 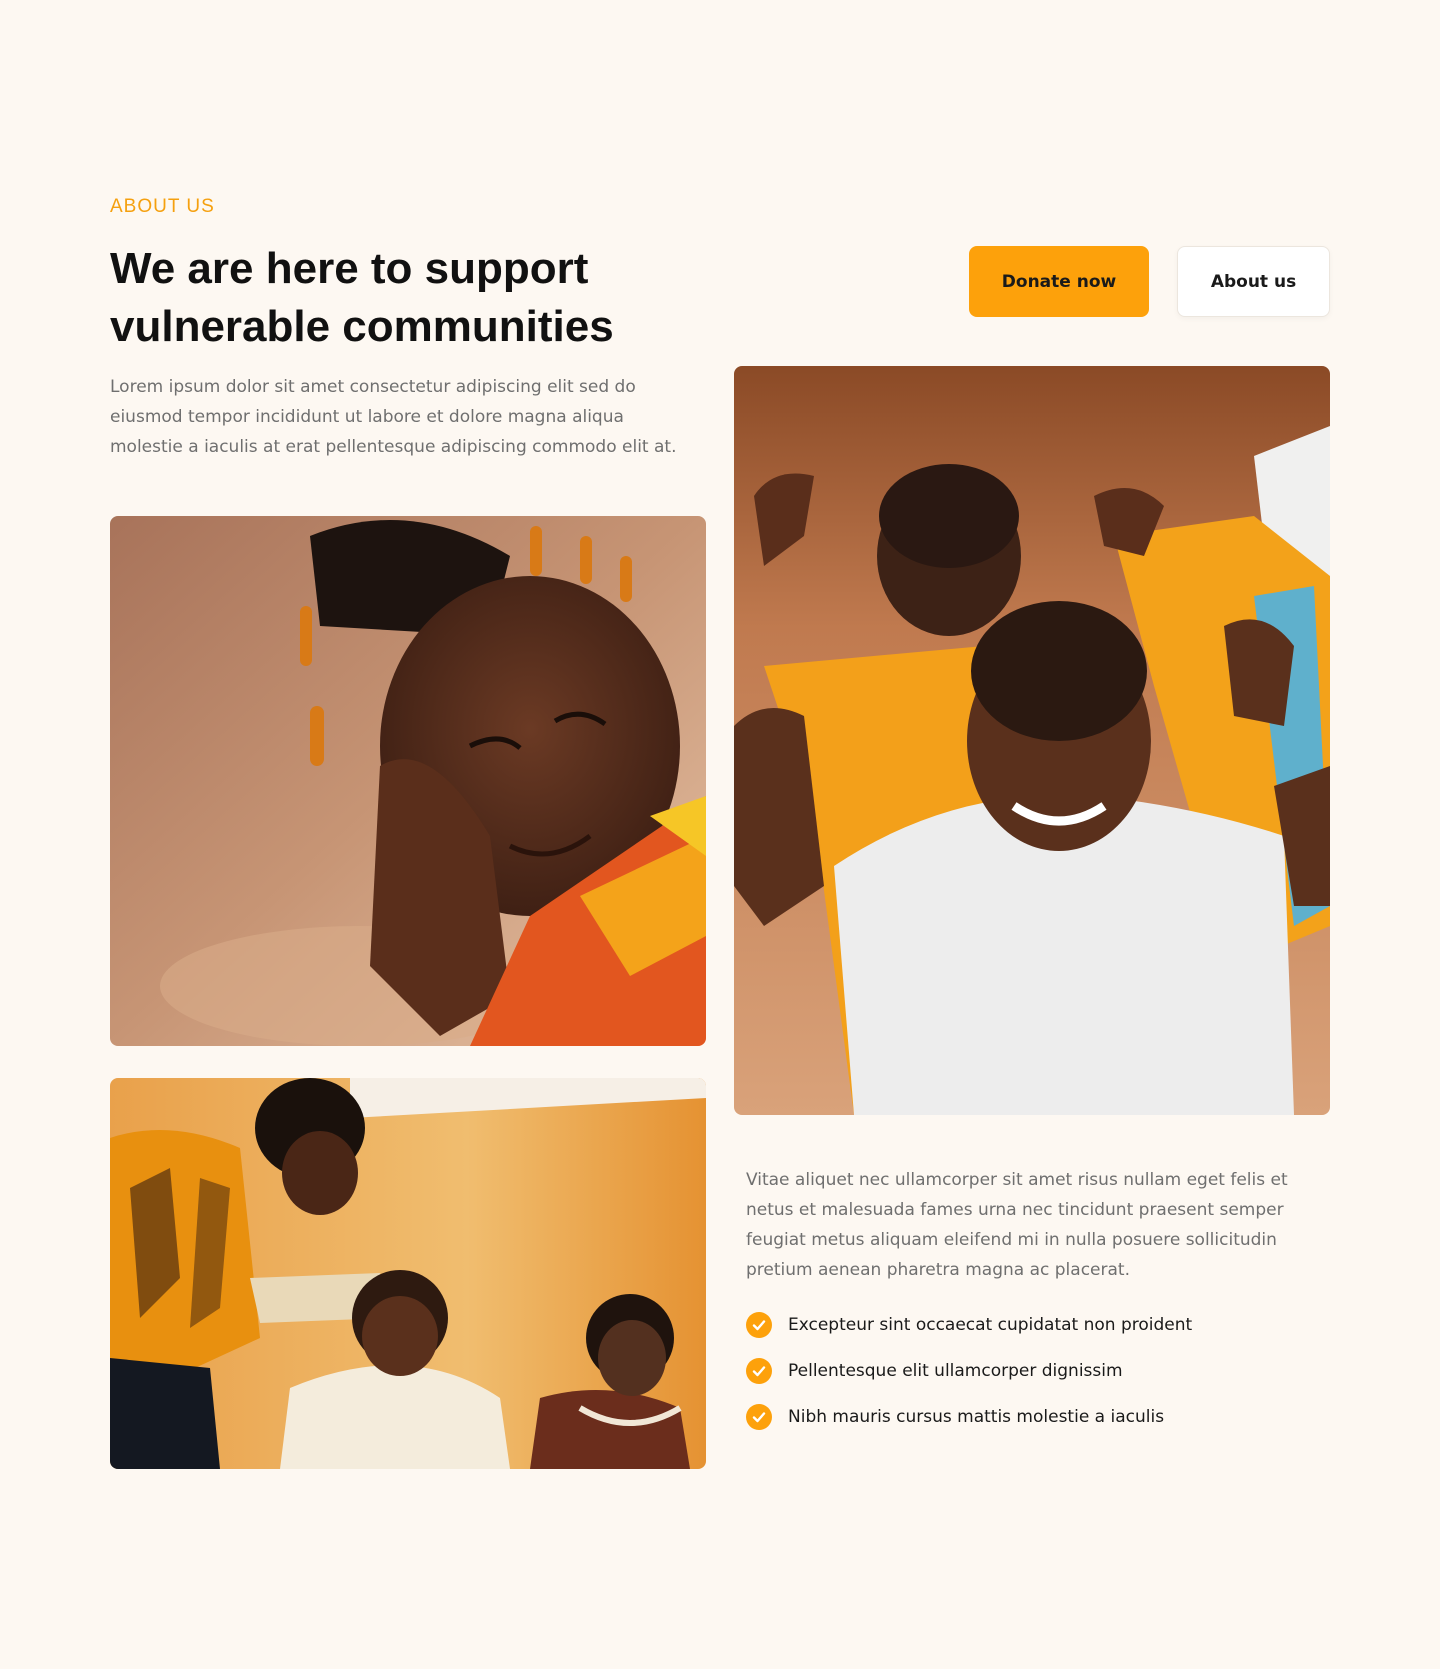 What do you see at coordinates (955, 1371) in the screenshot?
I see `checklist-label: Pellentesque elit ullamcorper dignissim` at bounding box center [955, 1371].